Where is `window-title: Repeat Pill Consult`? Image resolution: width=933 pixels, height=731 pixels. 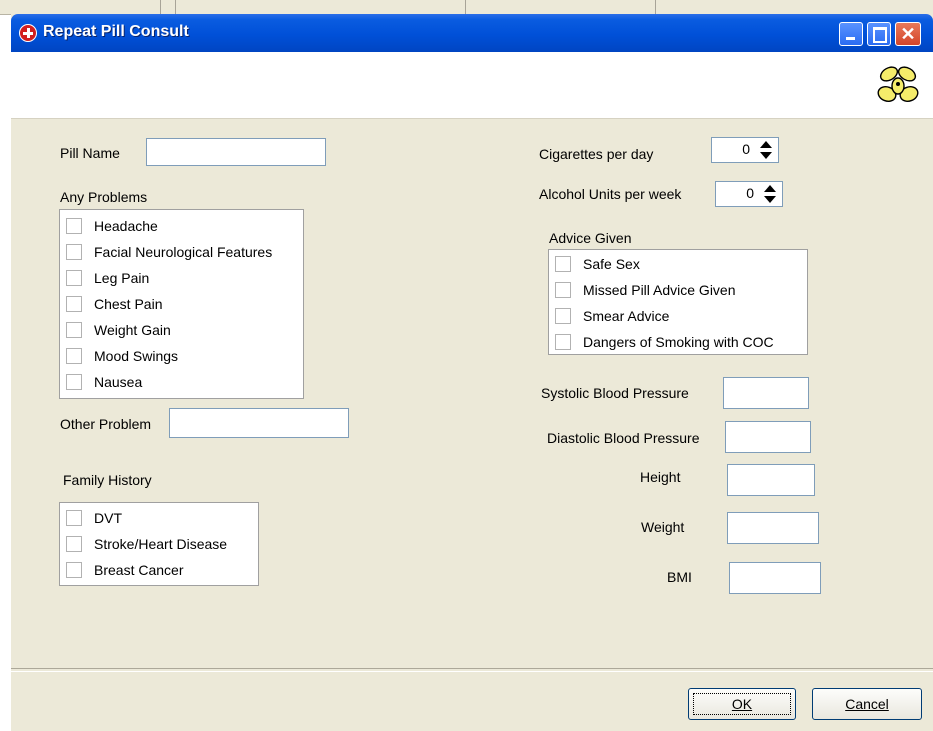
window-title: Repeat Pill Consult is located at coordinates (116, 31).